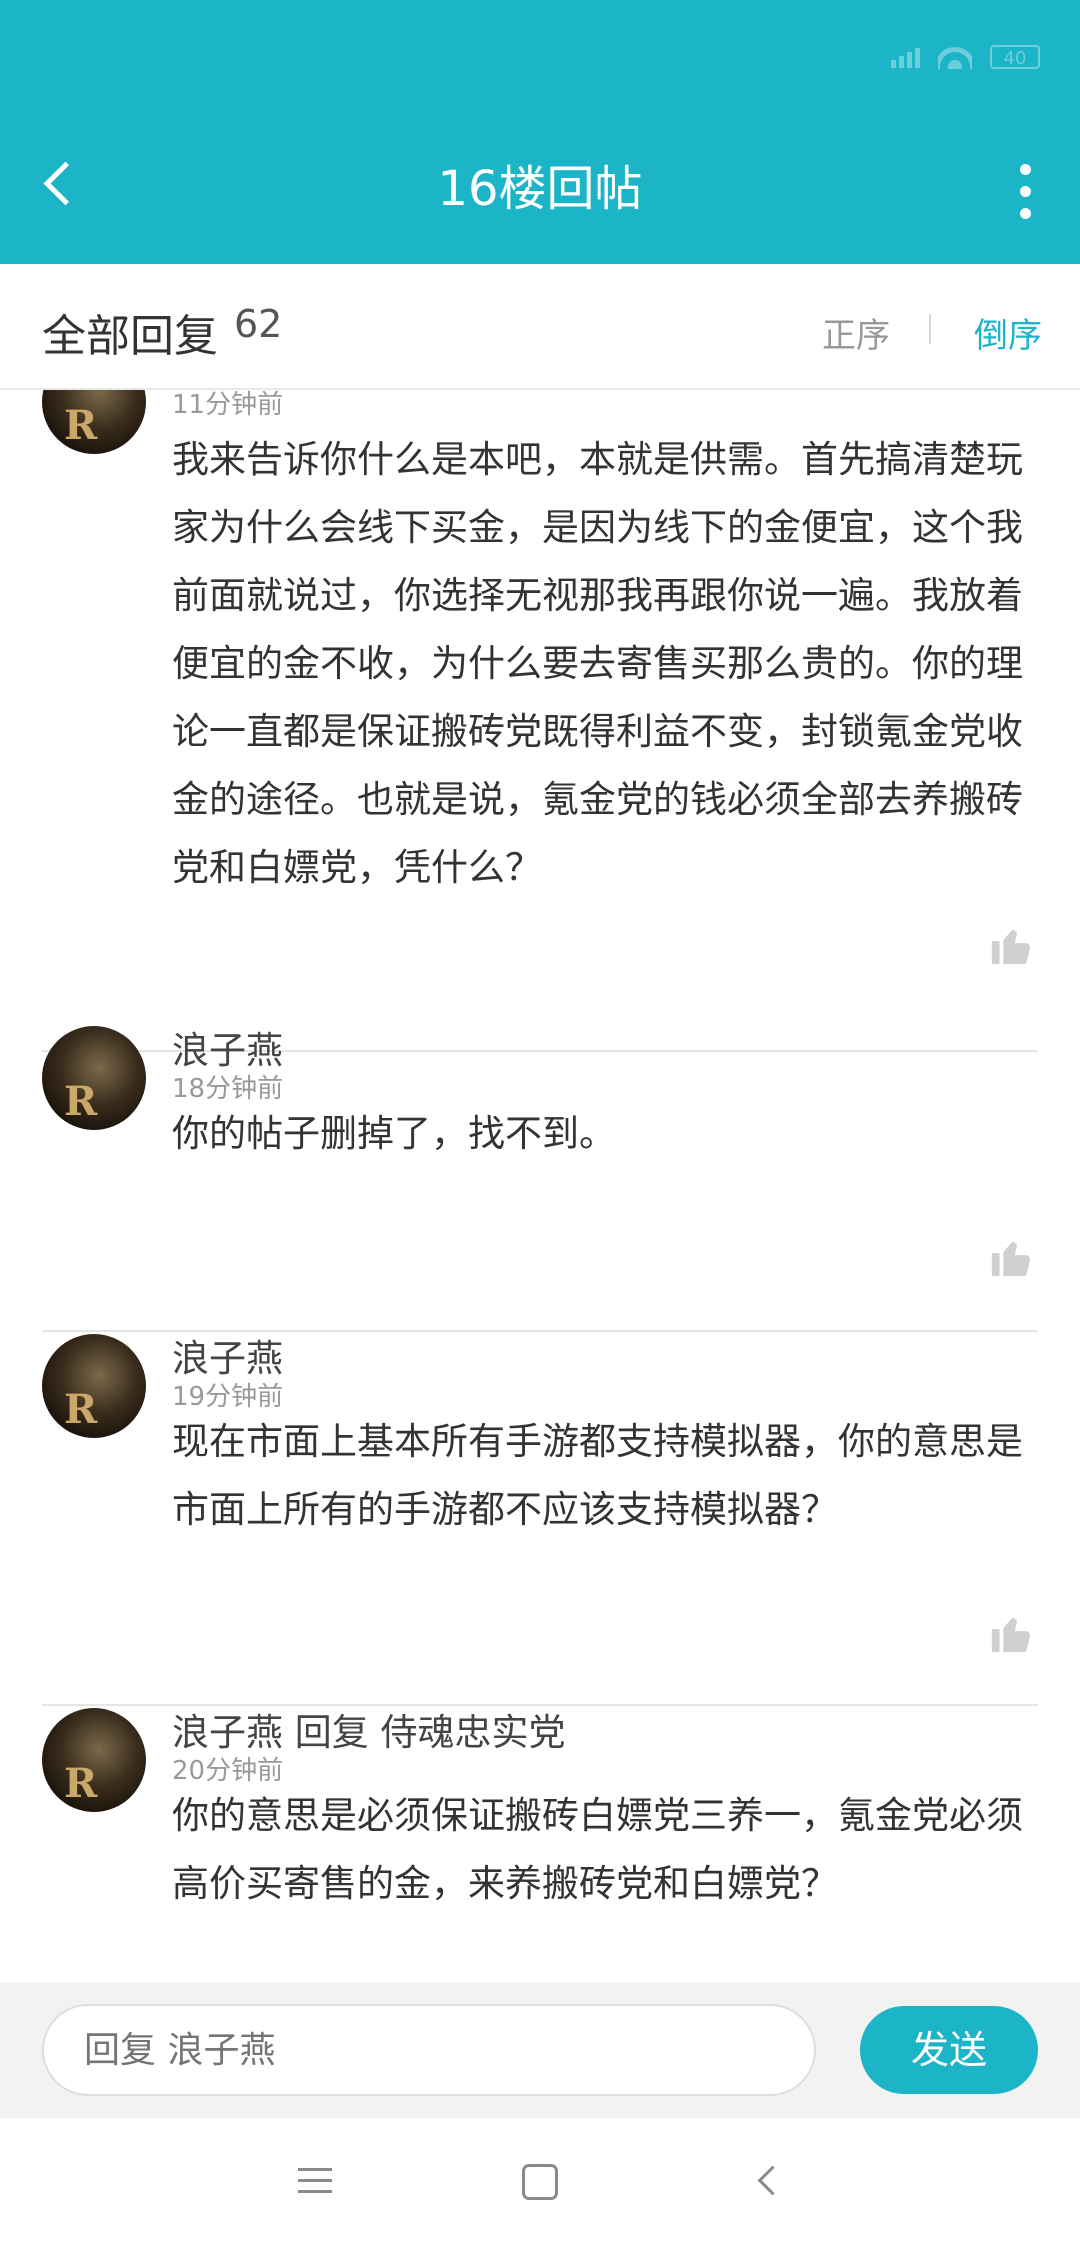  Describe the element at coordinates (856, 332) in the screenshot. I see `sort-ascending-button: 正序` at that location.